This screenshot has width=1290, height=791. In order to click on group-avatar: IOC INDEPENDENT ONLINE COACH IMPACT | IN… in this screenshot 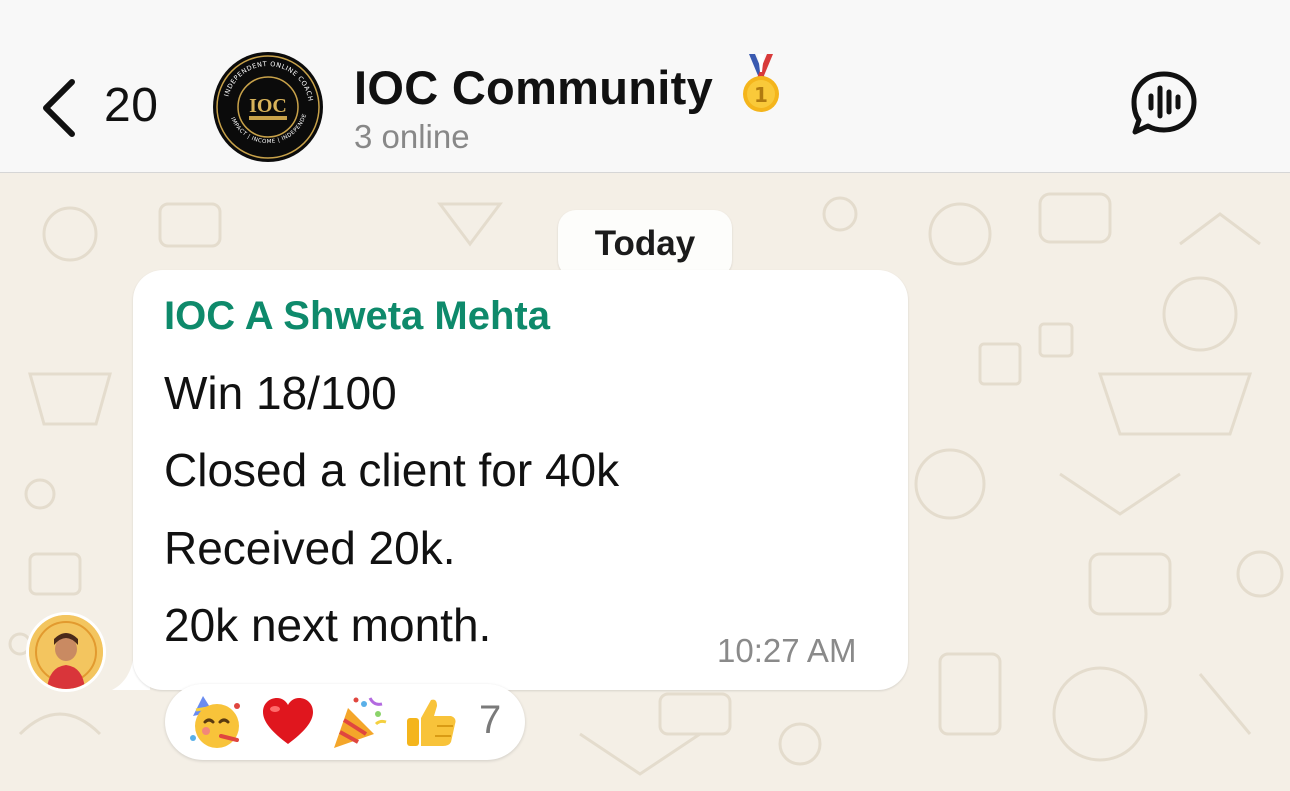, I will do `click(268, 107)`.